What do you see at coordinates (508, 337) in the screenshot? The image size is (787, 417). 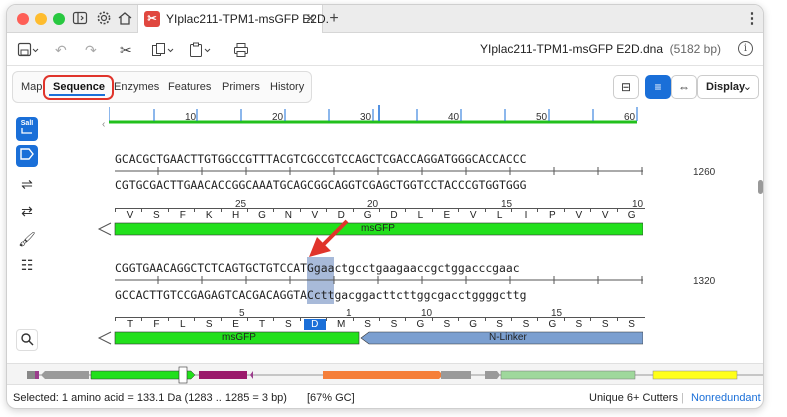 I see `feature-label-n-linker: N-Linker` at bounding box center [508, 337].